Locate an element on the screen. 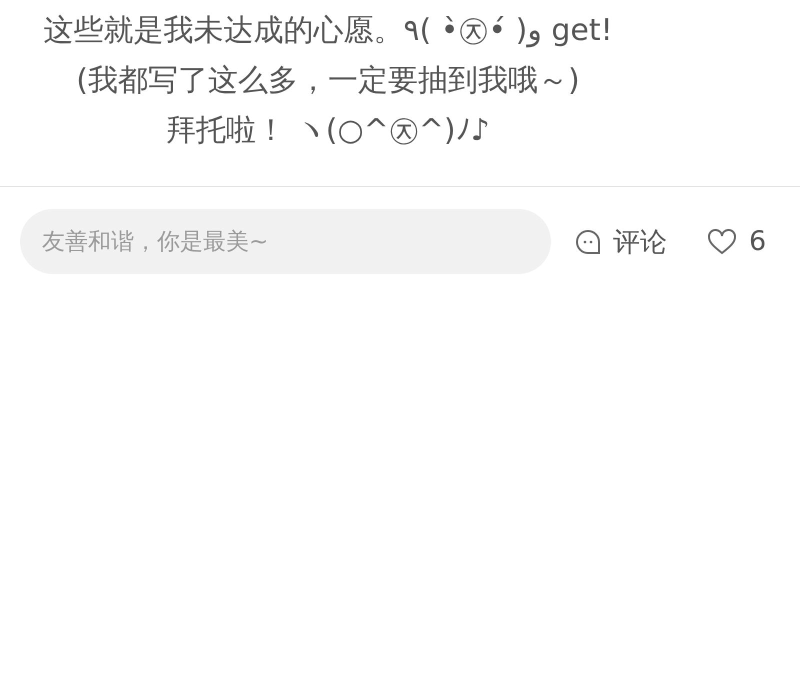  like-button: 6 is located at coordinates (736, 241).